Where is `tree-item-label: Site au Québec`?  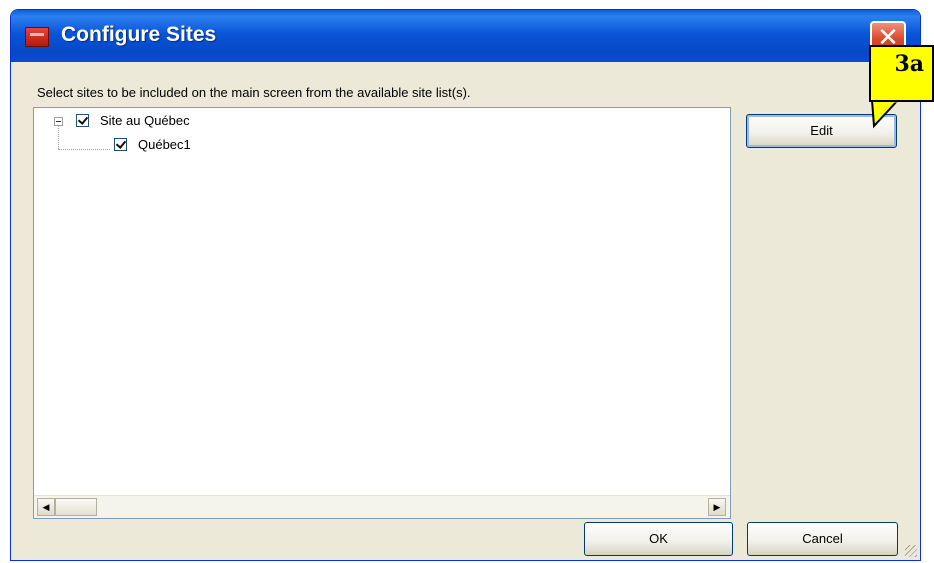 tree-item-label: Site au Québec is located at coordinates (145, 120).